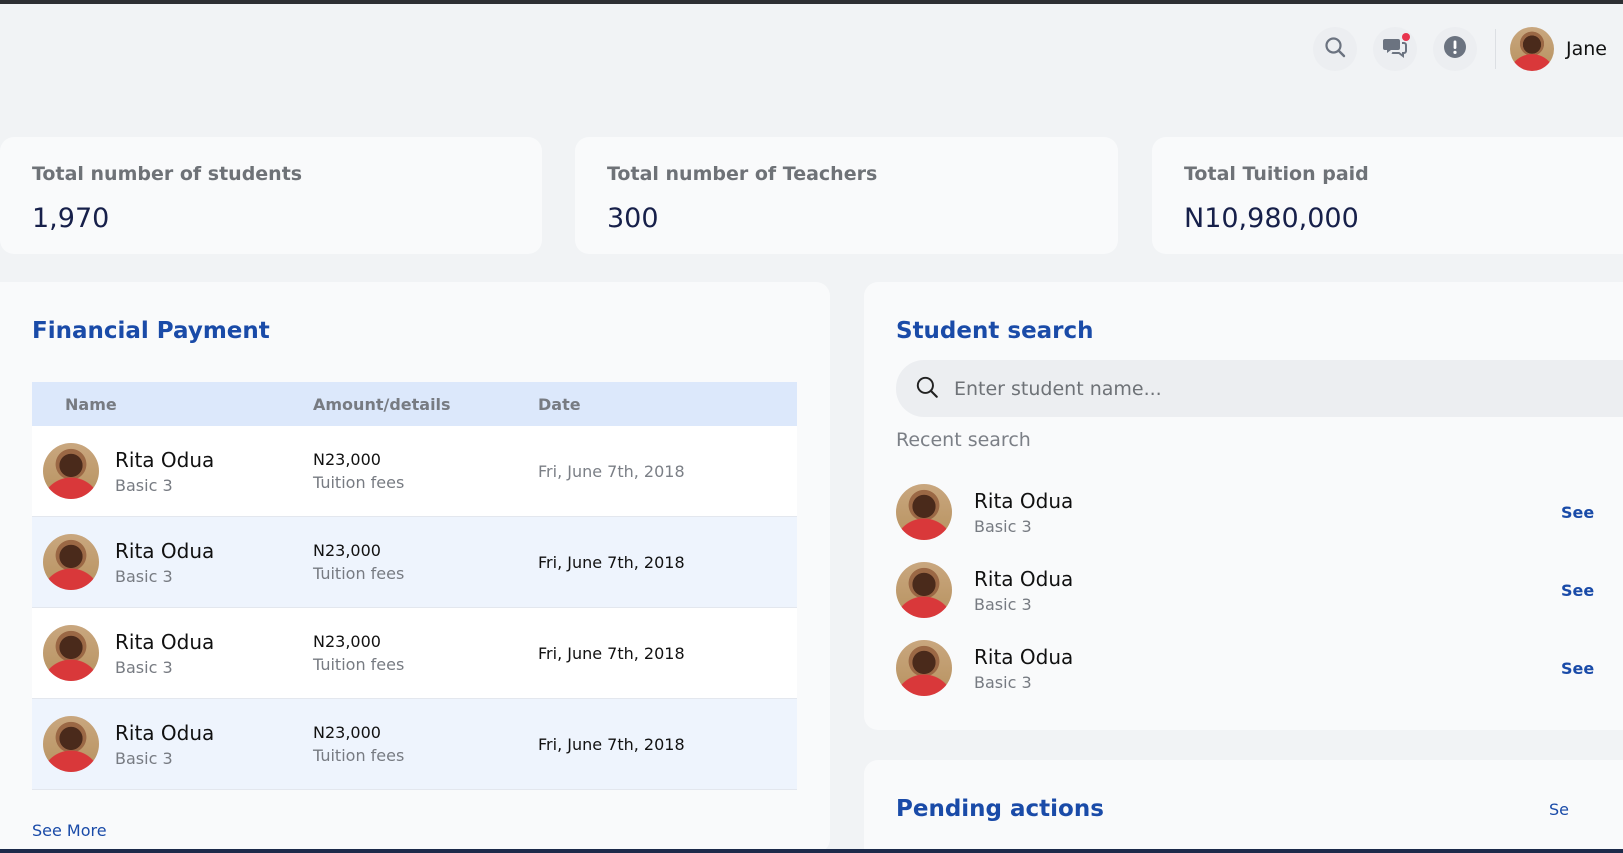 The height and width of the screenshot is (853, 1623). What do you see at coordinates (995, 331) in the screenshot?
I see `panel-title: Student search` at bounding box center [995, 331].